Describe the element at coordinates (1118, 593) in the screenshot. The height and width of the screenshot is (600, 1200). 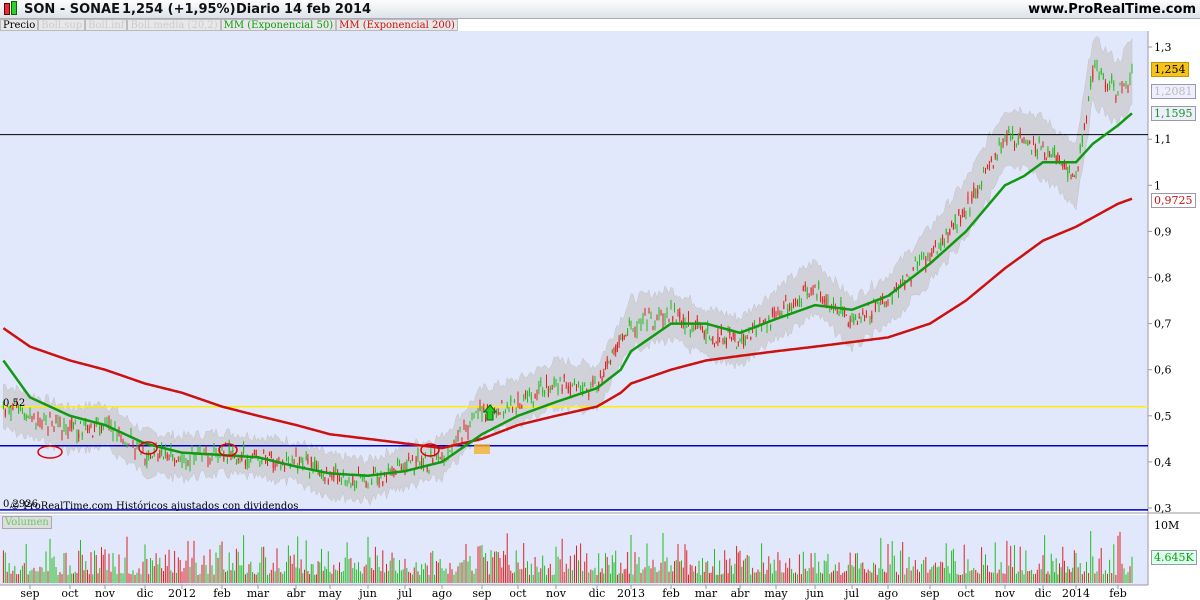
I see `x-tick-label: feb` at that location.